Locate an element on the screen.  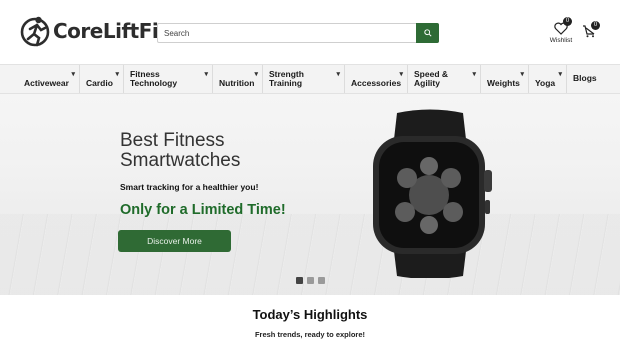
highlights-heading: Today’s Highlights is located at coordinates (310, 314).